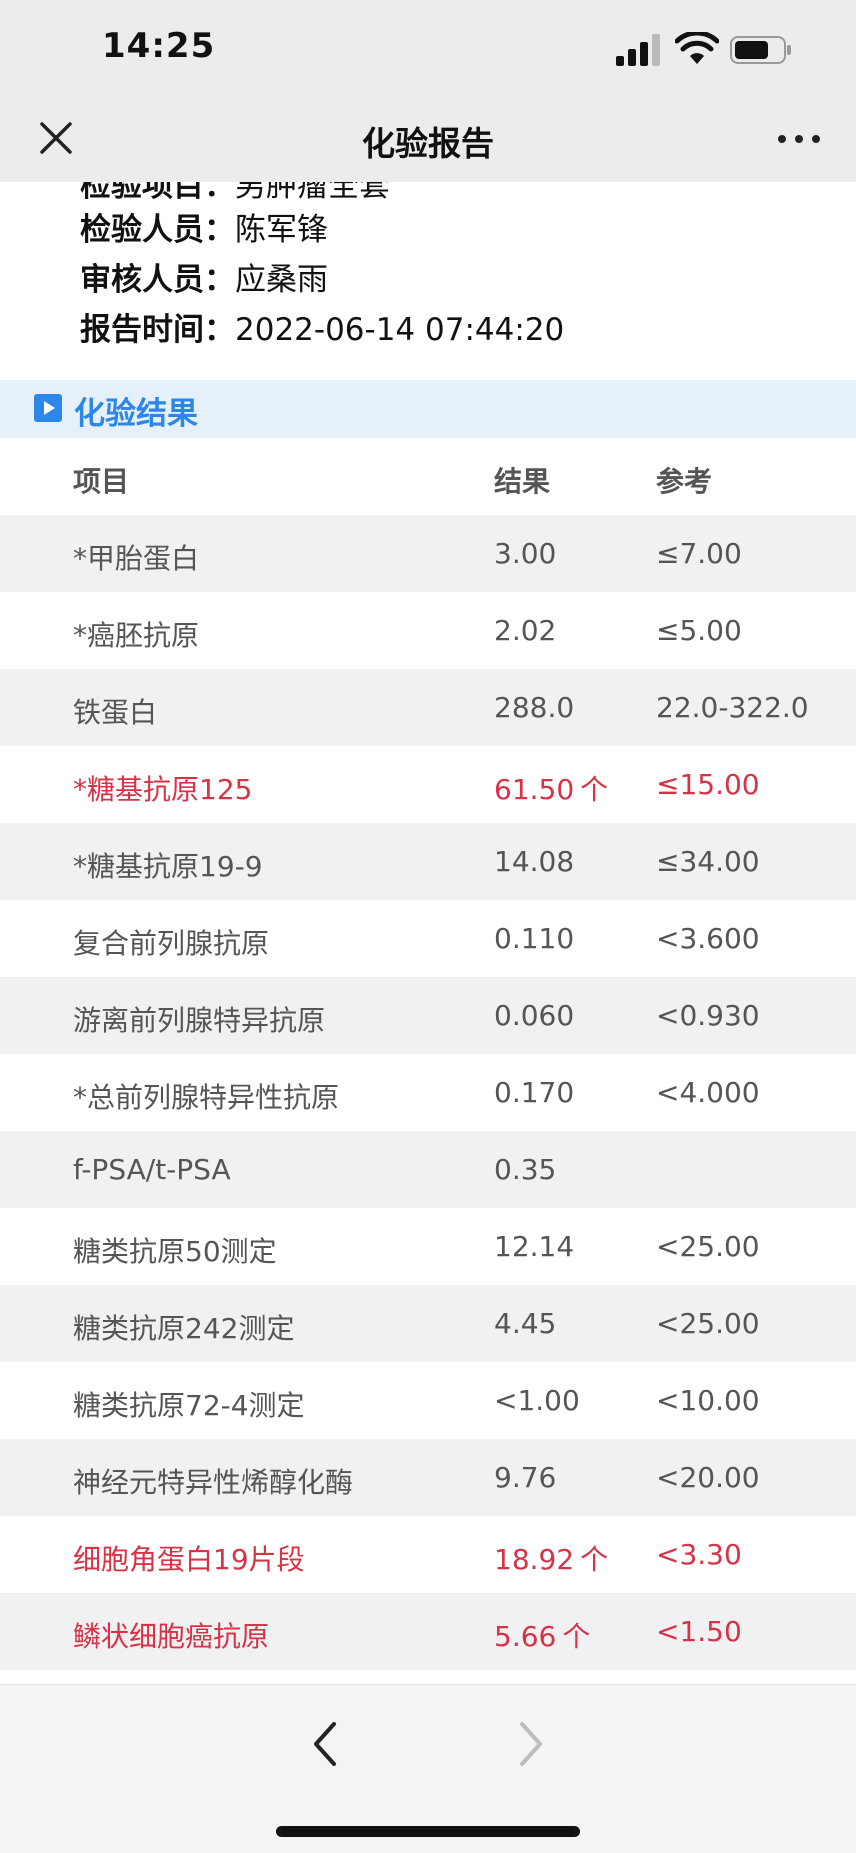  What do you see at coordinates (525, 553) in the screenshot?
I see `cell-result: 3.00` at bounding box center [525, 553].